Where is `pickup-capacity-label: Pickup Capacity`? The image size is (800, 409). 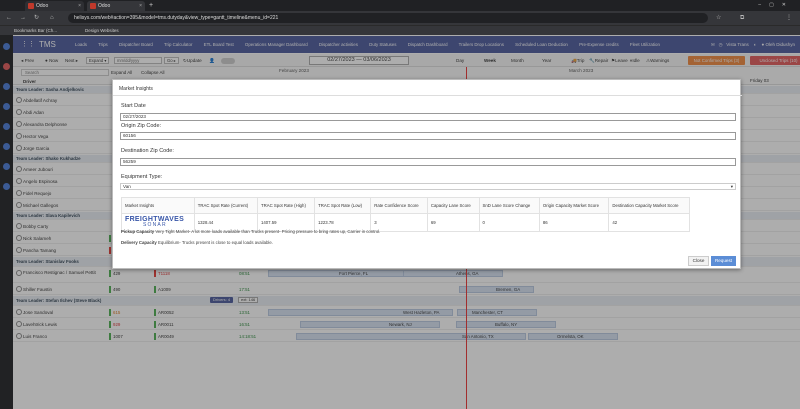
pickup-capacity-label: Pickup Capacity is located at coordinates (138, 231).